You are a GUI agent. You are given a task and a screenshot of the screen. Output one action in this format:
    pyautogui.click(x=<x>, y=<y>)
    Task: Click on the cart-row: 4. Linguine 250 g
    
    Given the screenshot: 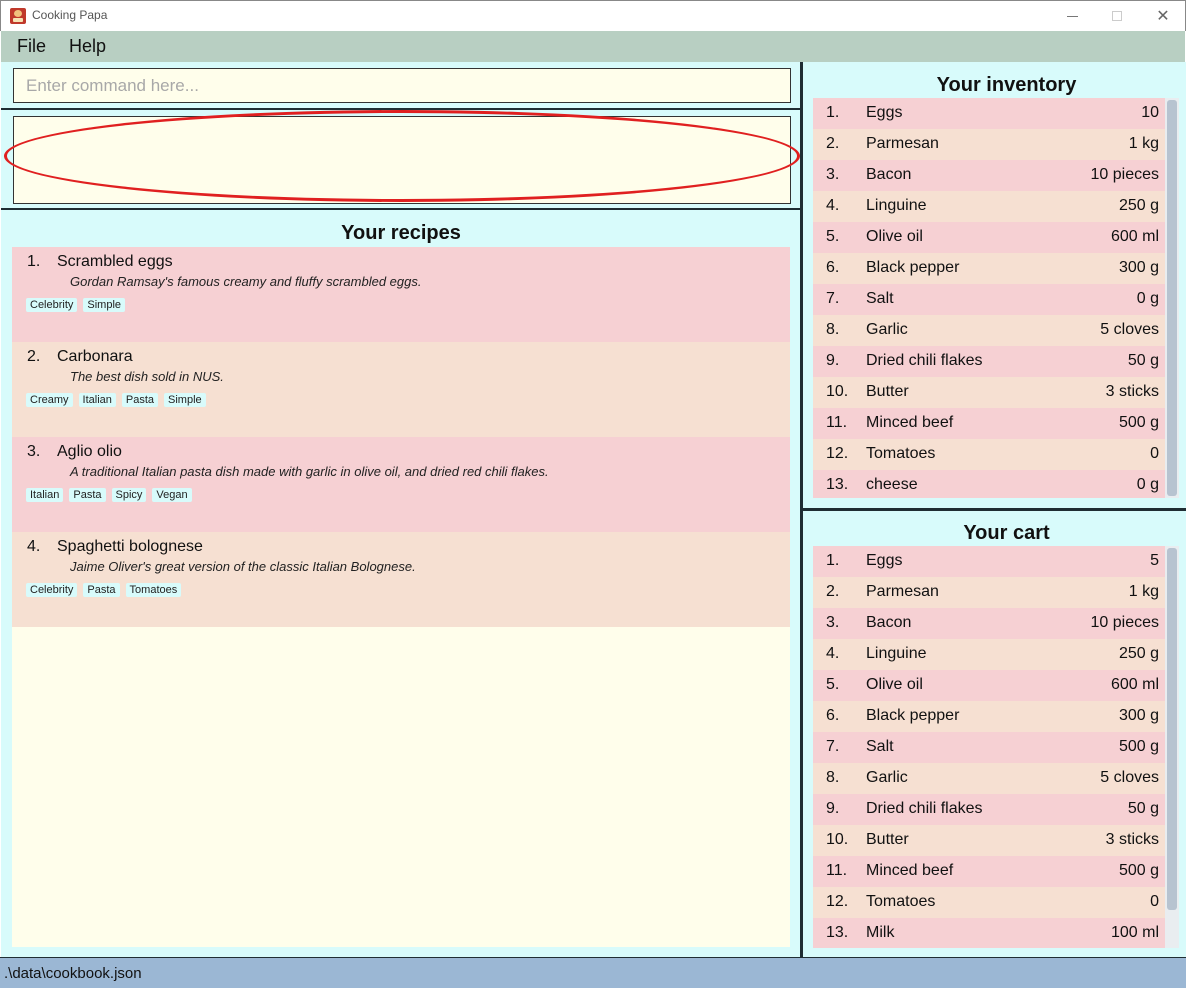 What is the action you would take?
    pyautogui.click(x=989, y=654)
    